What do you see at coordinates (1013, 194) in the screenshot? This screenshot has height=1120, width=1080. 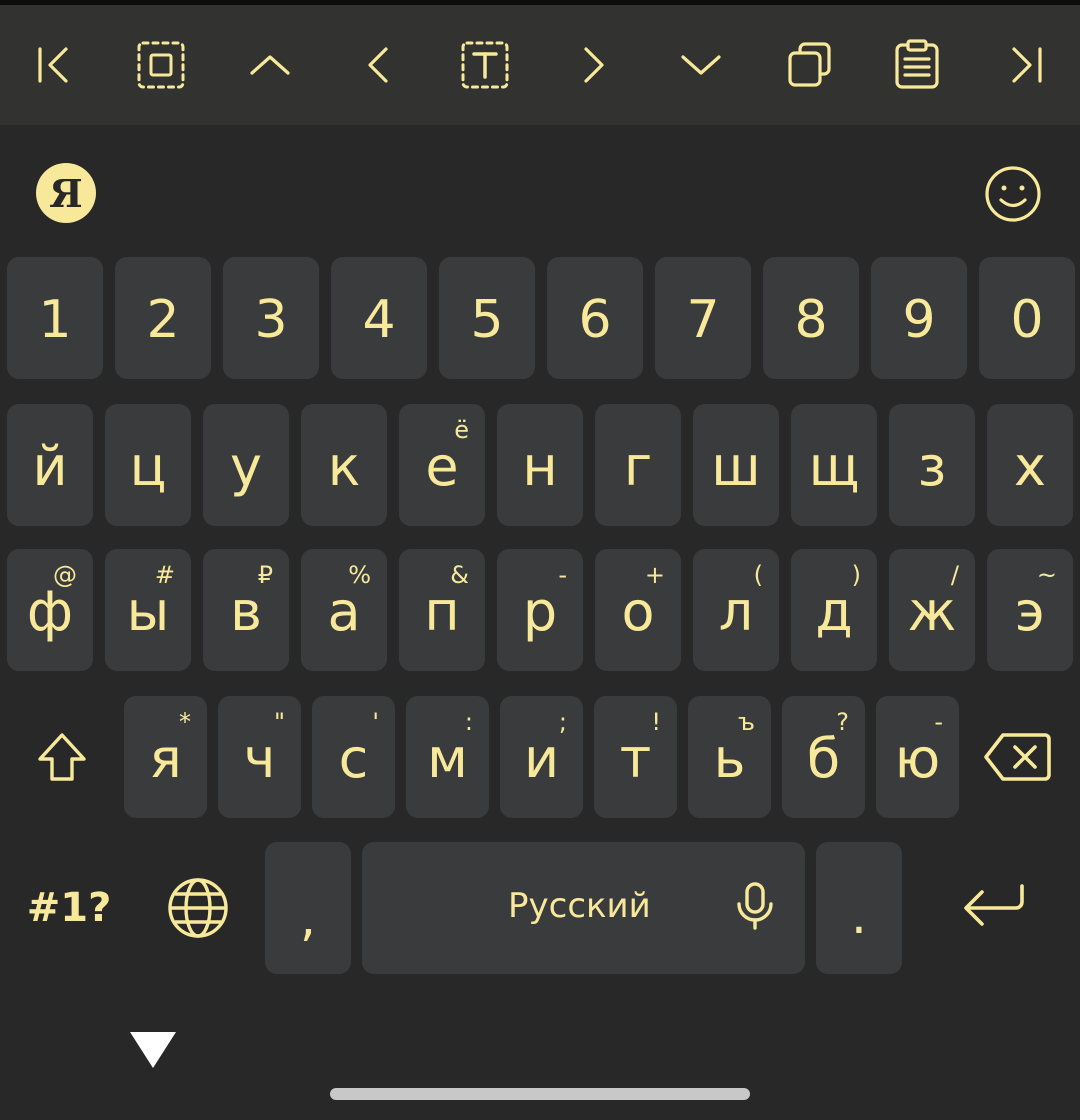 I see `emoji-icon` at bounding box center [1013, 194].